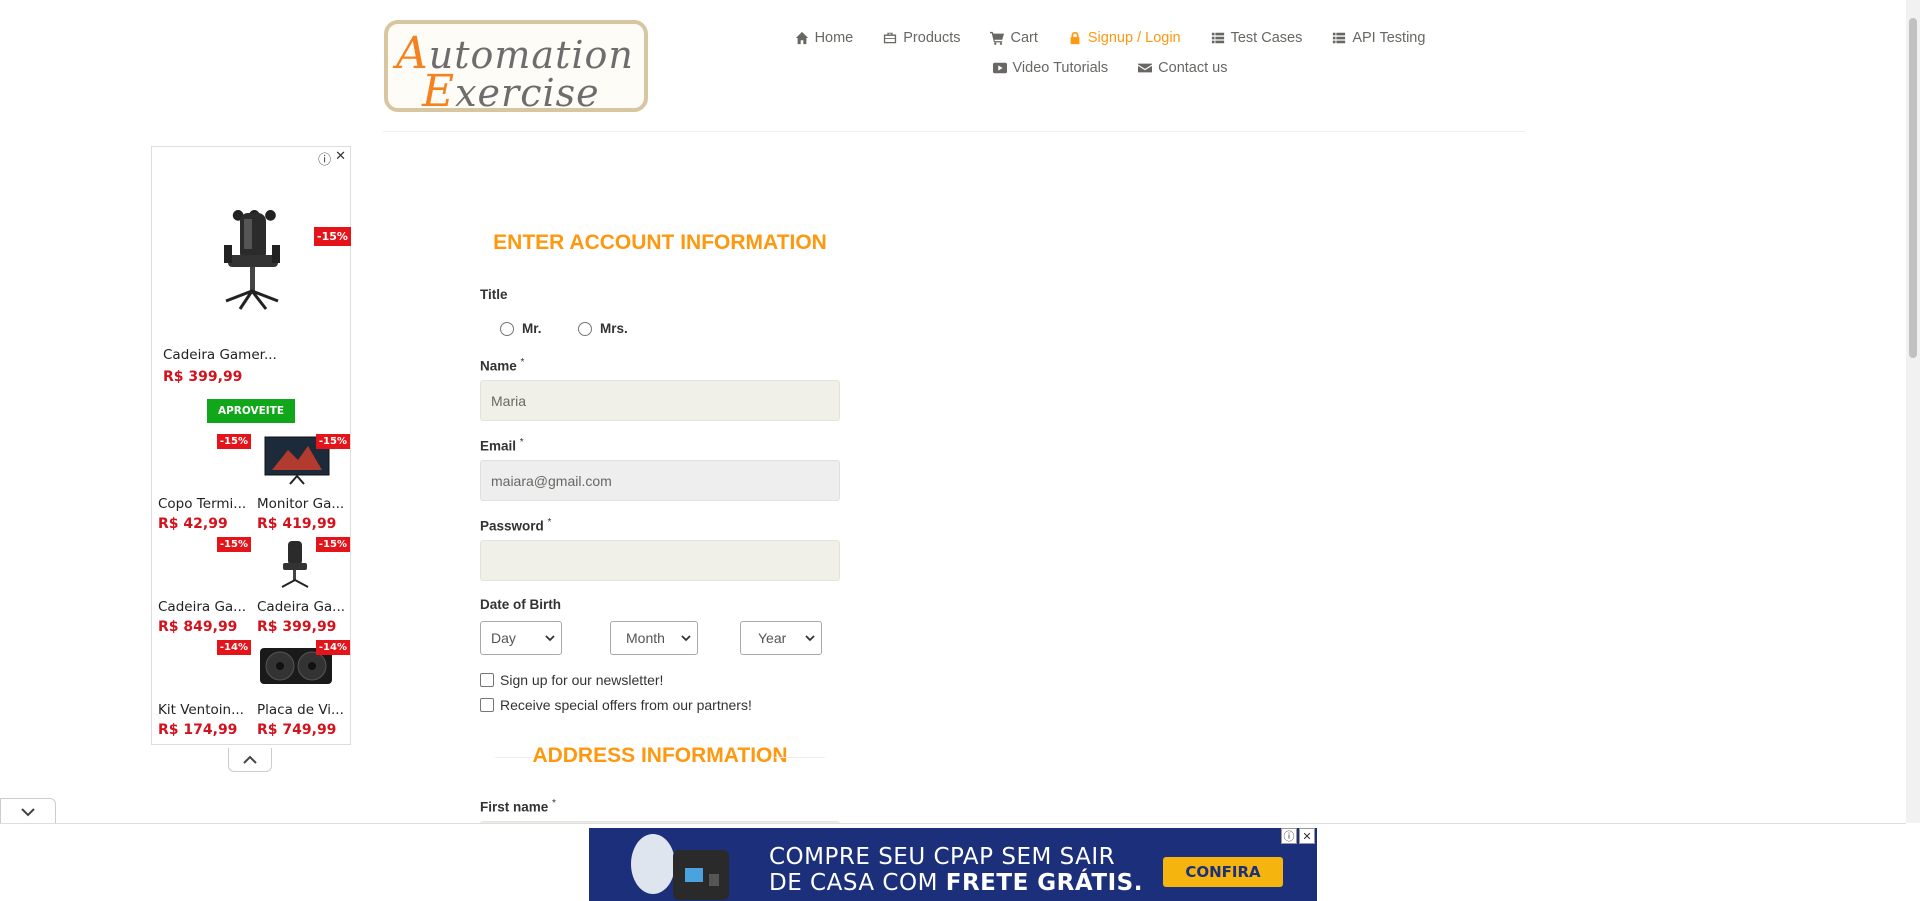 This screenshot has height=901, width=1920. What do you see at coordinates (324, 158) in the screenshot?
I see `ad-info-icon: ⓘ` at bounding box center [324, 158].